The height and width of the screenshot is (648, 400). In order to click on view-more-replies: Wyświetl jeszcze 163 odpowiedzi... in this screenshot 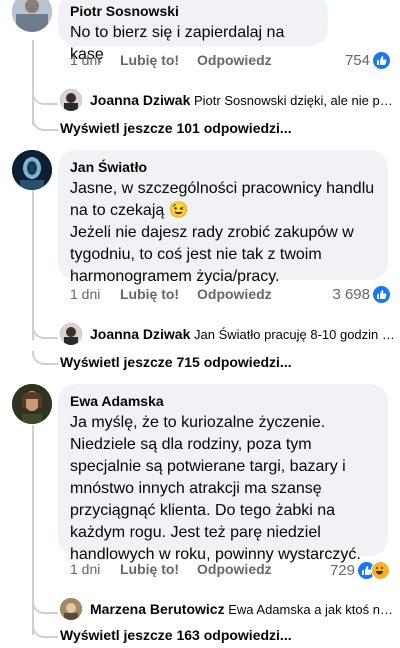, I will do `click(215, 636)`.